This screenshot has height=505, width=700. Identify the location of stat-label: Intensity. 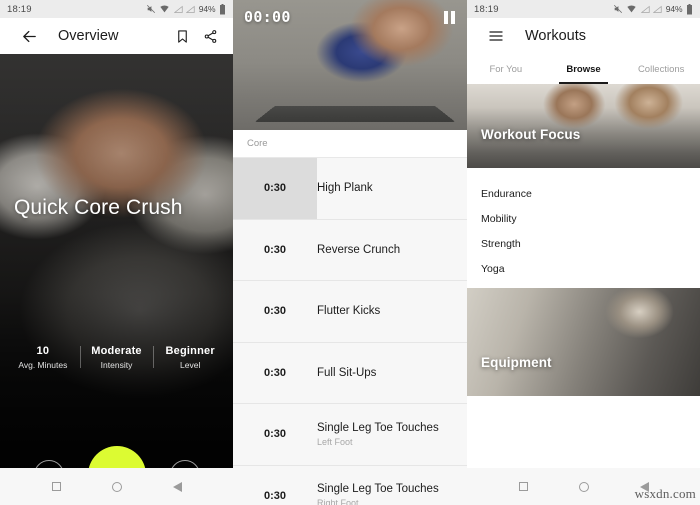
(116, 365).